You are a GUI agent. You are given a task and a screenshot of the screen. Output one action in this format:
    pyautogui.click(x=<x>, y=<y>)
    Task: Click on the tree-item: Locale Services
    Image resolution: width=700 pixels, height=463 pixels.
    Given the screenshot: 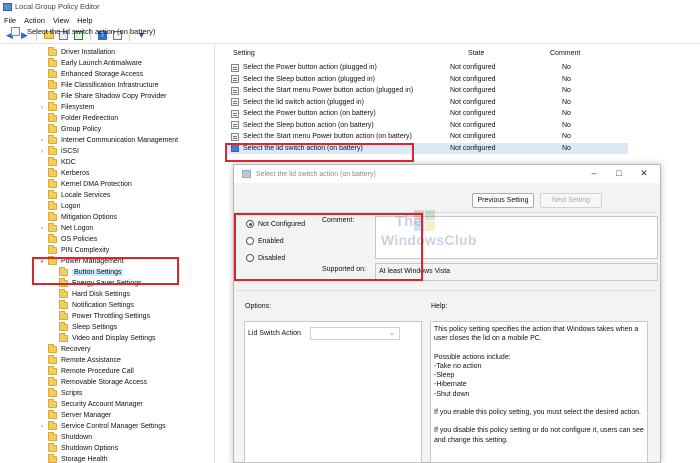 What is the action you would take?
    pyautogui.click(x=74, y=195)
    